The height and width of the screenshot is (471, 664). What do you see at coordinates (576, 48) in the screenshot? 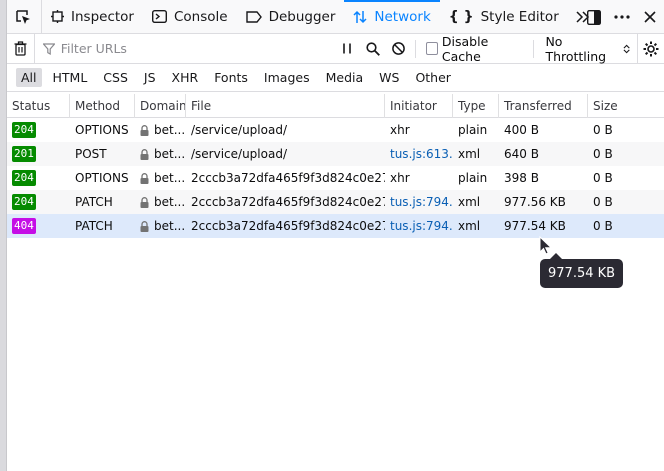
I see `throttling-value: No Throttling` at bounding box center [576, 48].